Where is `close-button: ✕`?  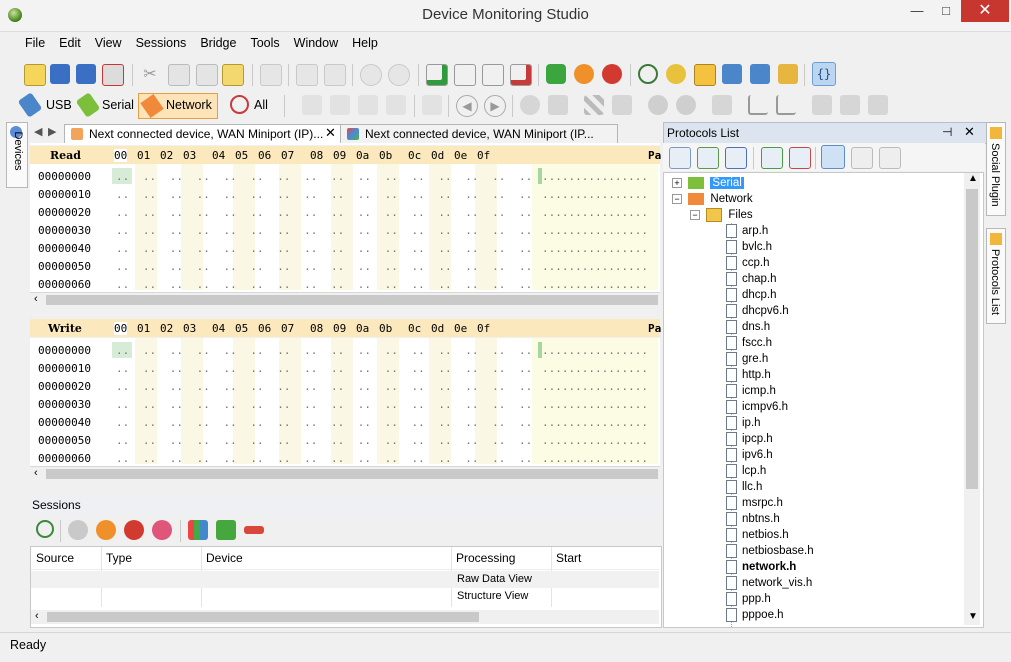
close-button: ✕ is located at coordinates (985, 11).